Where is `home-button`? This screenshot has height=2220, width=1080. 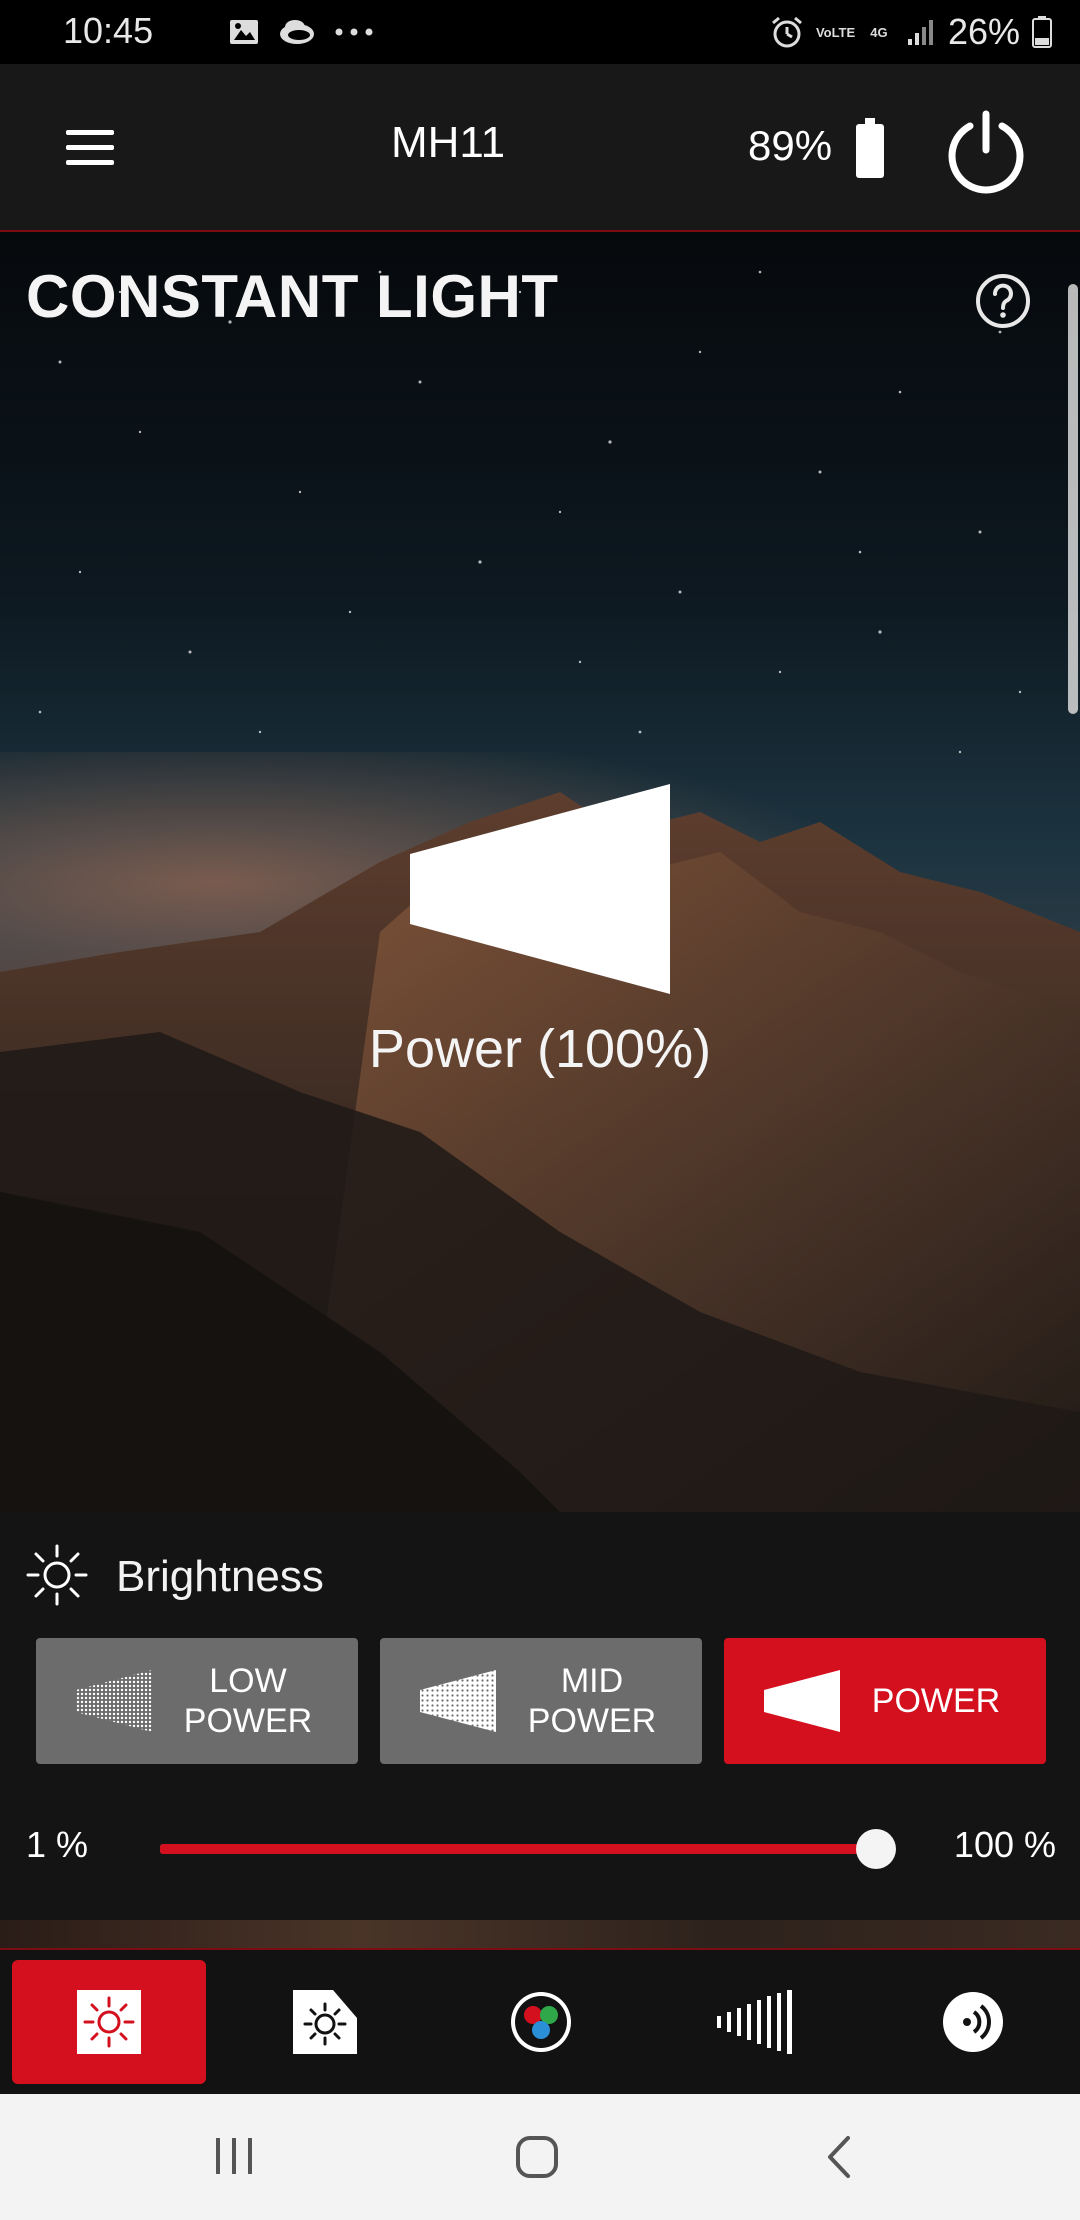
home-button is located at coordinates (538, 2157).